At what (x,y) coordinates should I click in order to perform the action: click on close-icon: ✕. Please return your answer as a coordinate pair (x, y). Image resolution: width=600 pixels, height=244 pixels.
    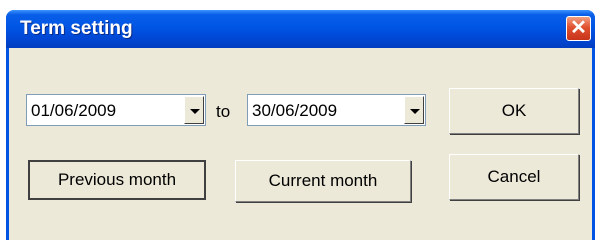
    Looking at the image, I should click on (578, 28).